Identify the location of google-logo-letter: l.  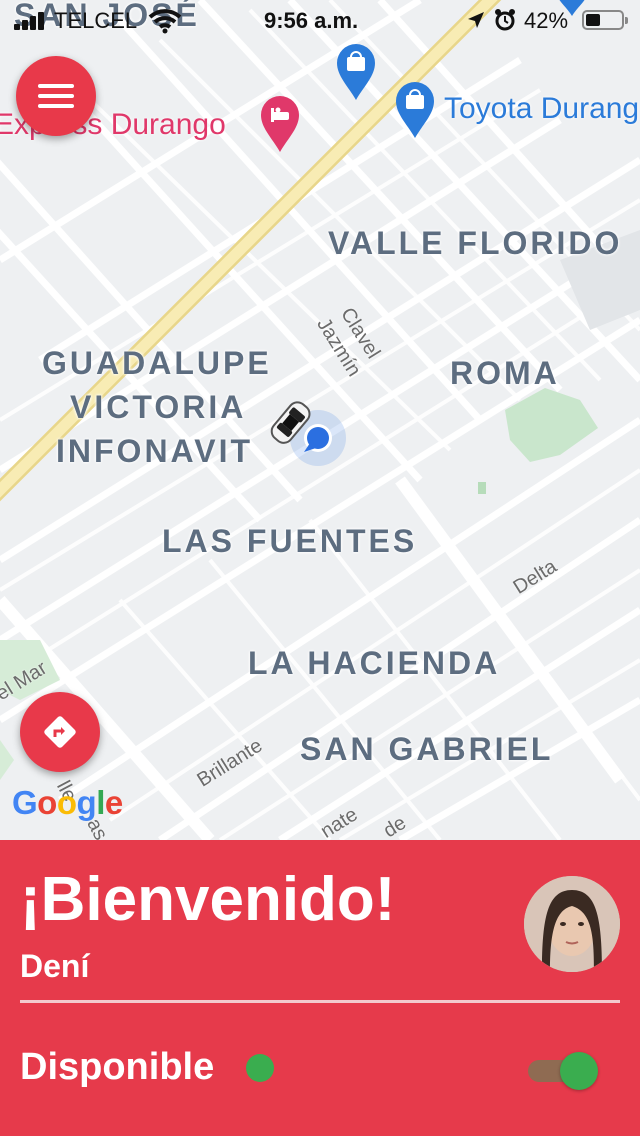
(100, 802).